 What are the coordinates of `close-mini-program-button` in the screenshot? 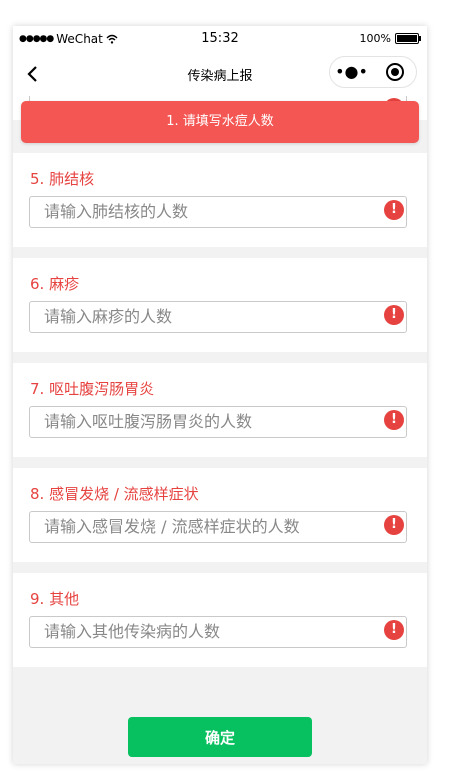 It's located at (394, 72).